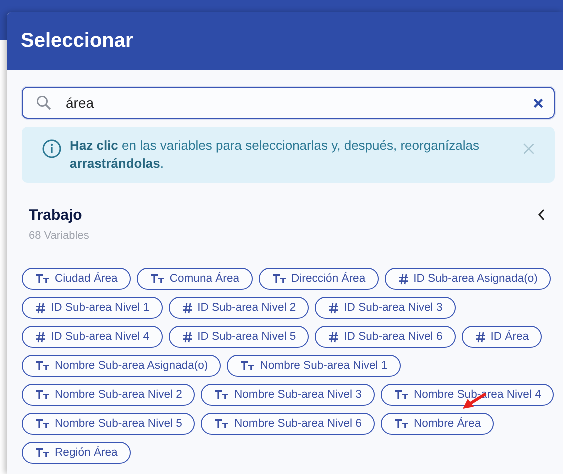 The width and height of the screenshot is (563, 474). Describe the element at coordinates (239, 308) in the screenshot. I see `variable-chip: ID Sub-area Nivel 2` at that location.